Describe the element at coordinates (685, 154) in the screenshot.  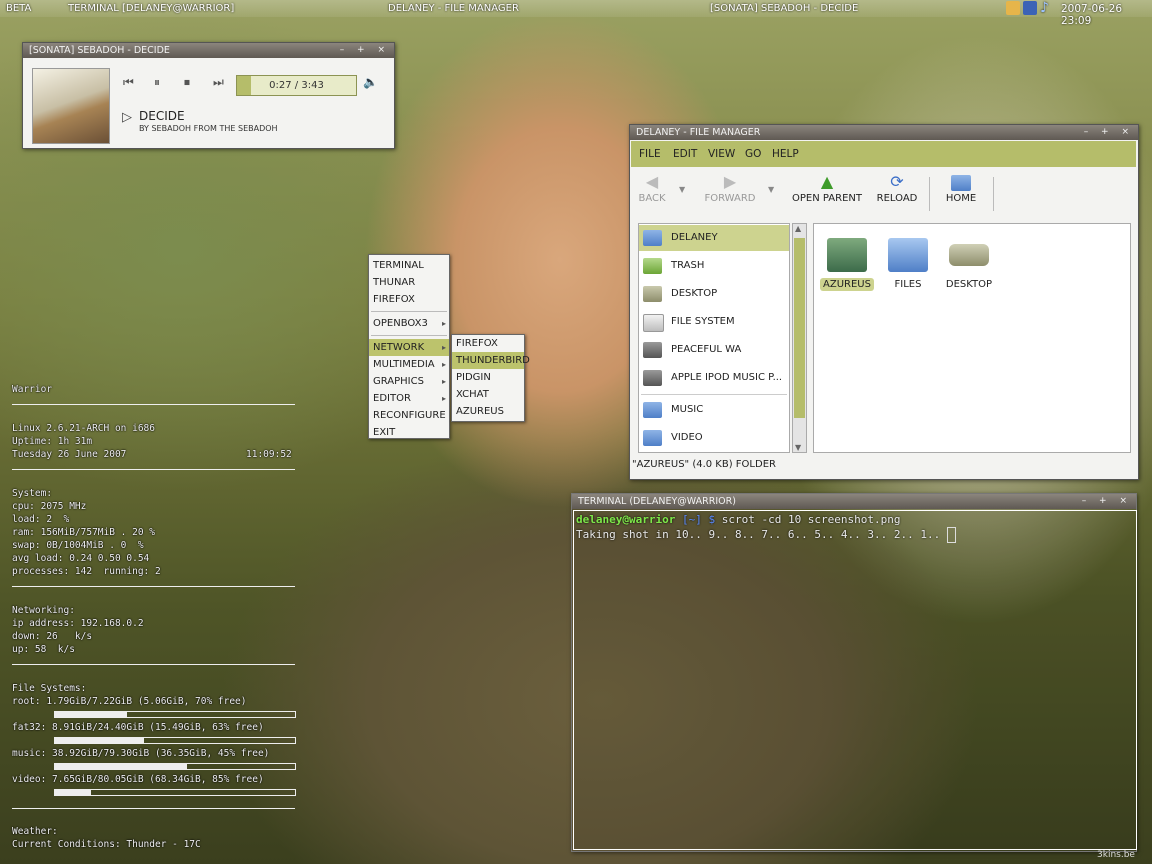
I see `menu-edit: EDIT` at that location.